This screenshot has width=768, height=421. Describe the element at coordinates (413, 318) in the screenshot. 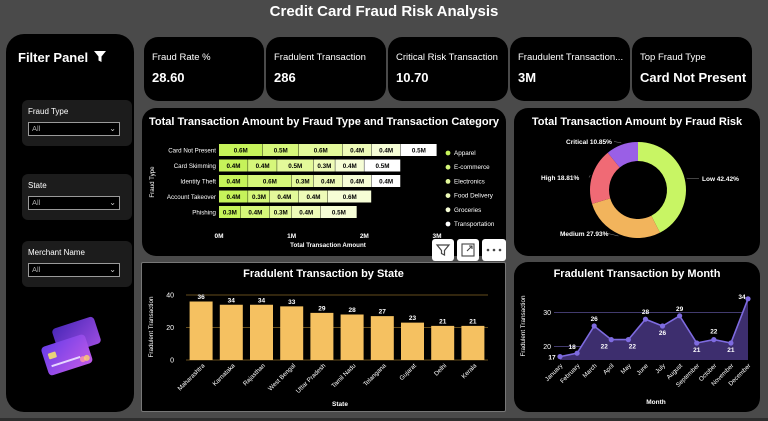

I see `data-label: 23` at that location.